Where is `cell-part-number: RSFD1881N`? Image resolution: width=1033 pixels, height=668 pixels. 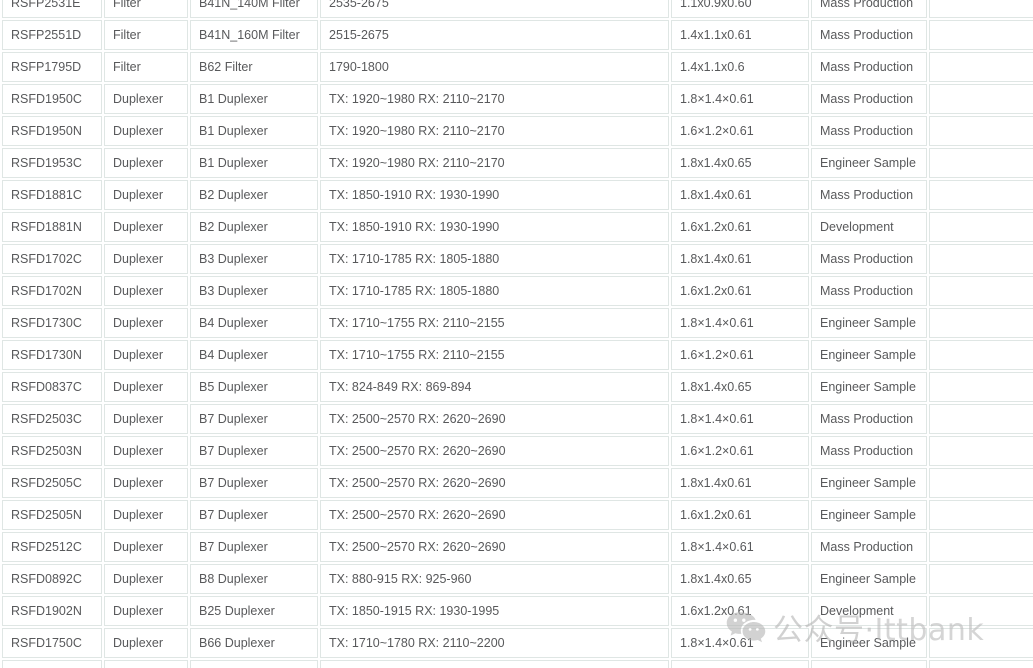
cell-part-number: RSFD1881N is located at coordinates (52, 227).